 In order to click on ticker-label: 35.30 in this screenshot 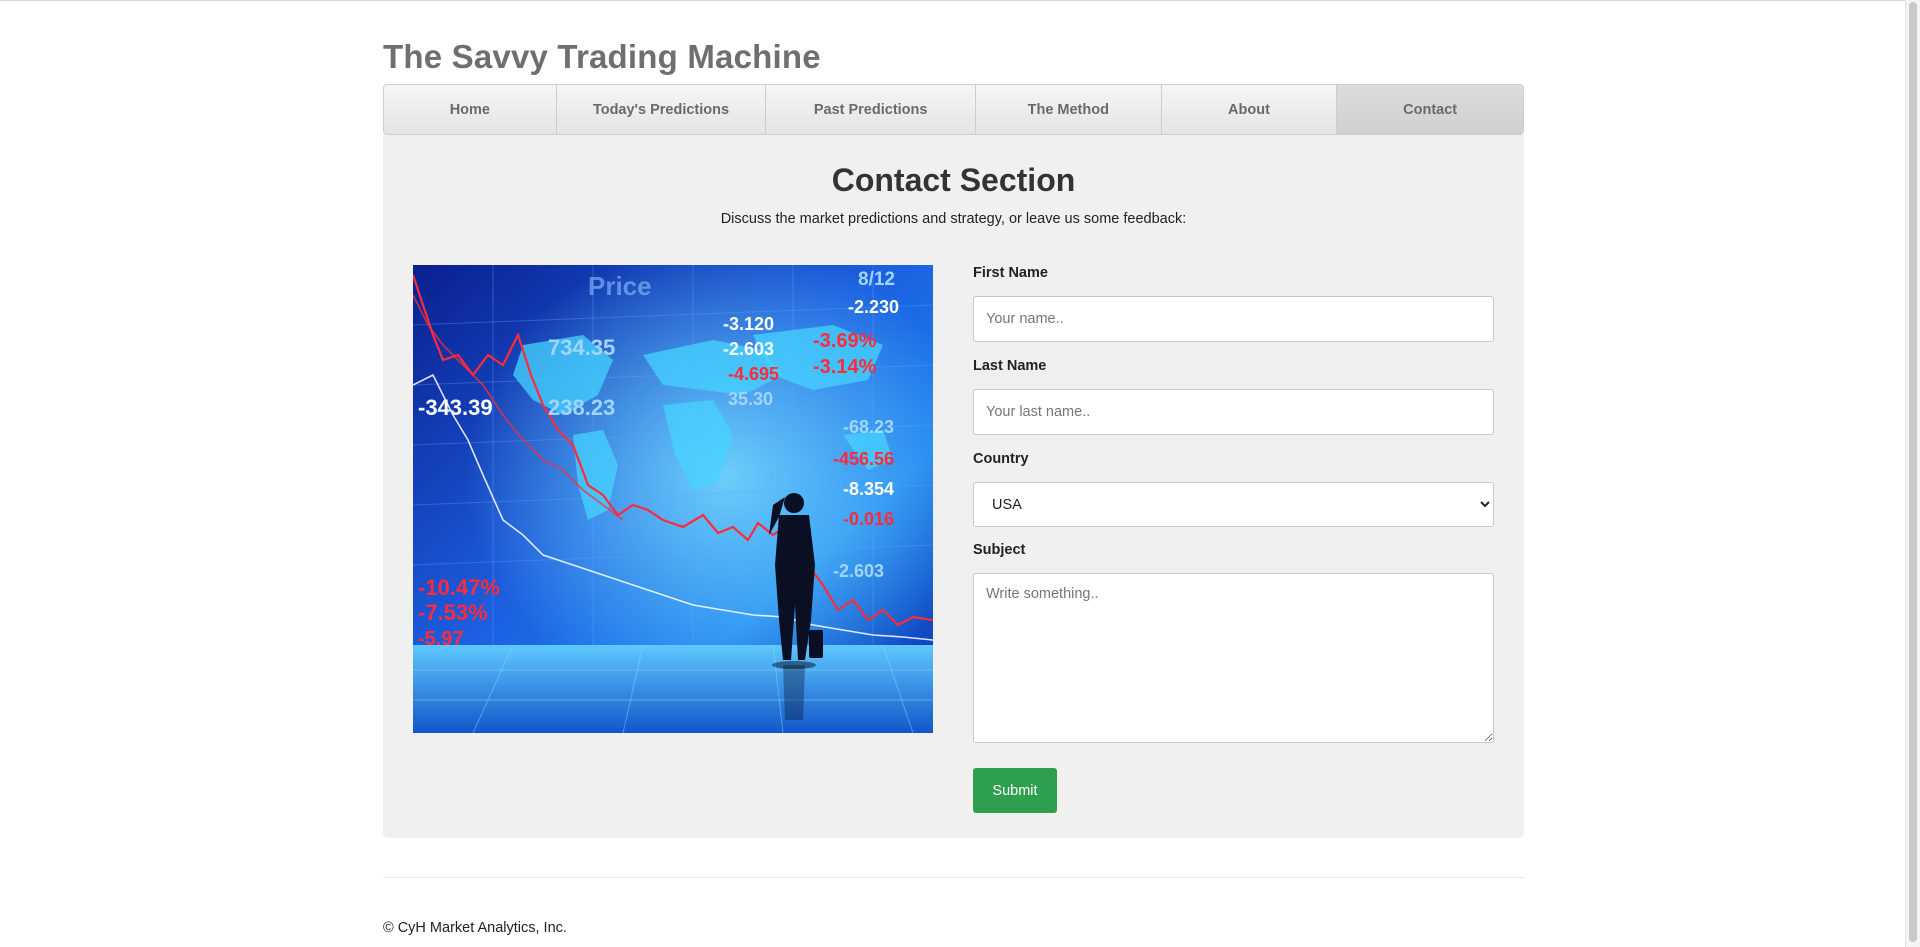, I will do `click(750, 399)`.